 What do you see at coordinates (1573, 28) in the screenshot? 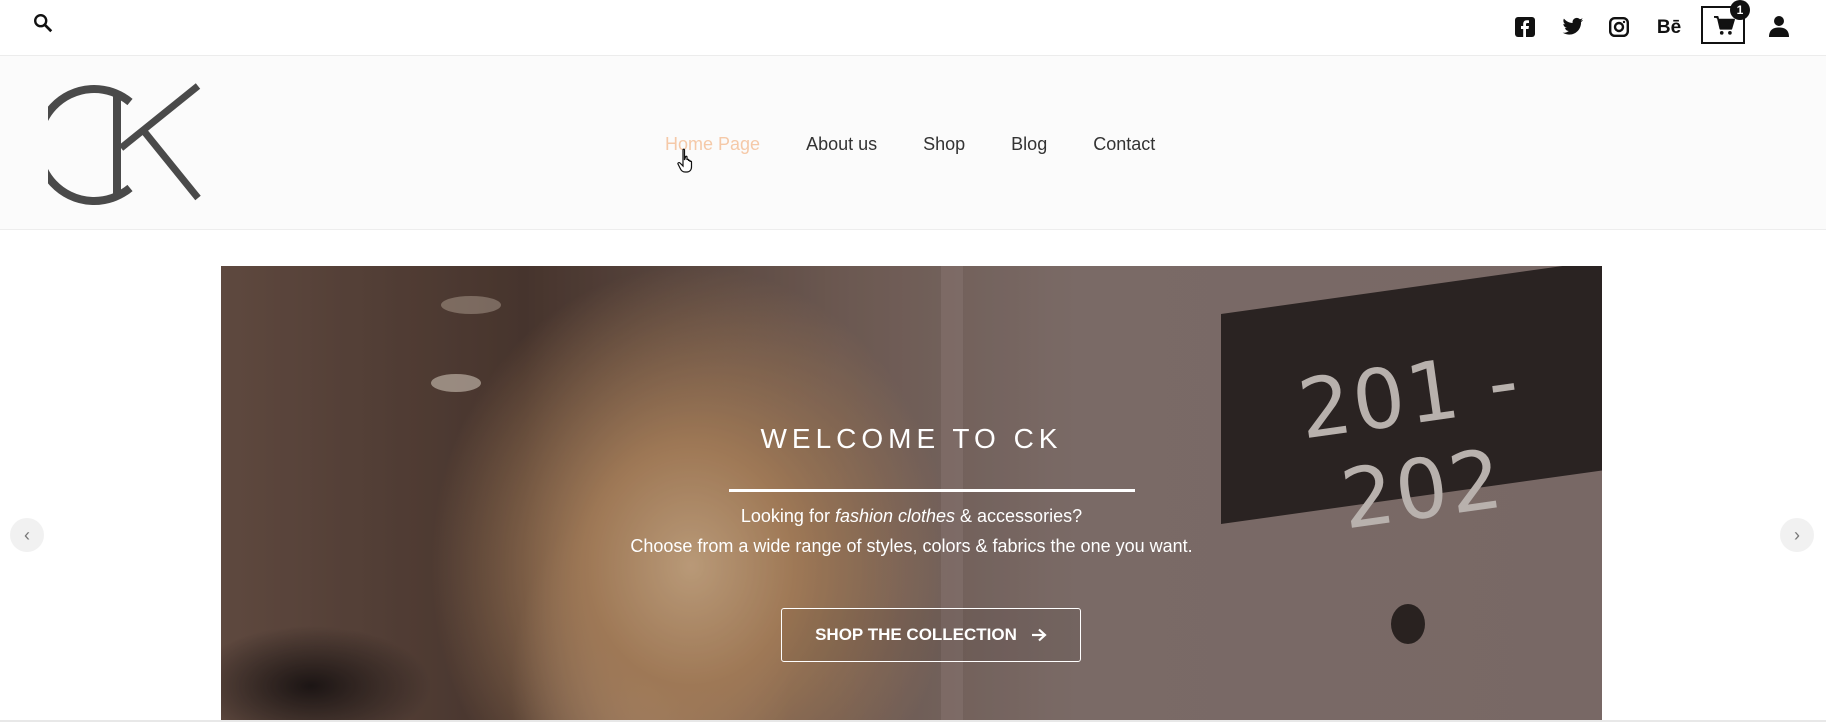
I see `twitter-icon` at bounding box center [1573, 28].